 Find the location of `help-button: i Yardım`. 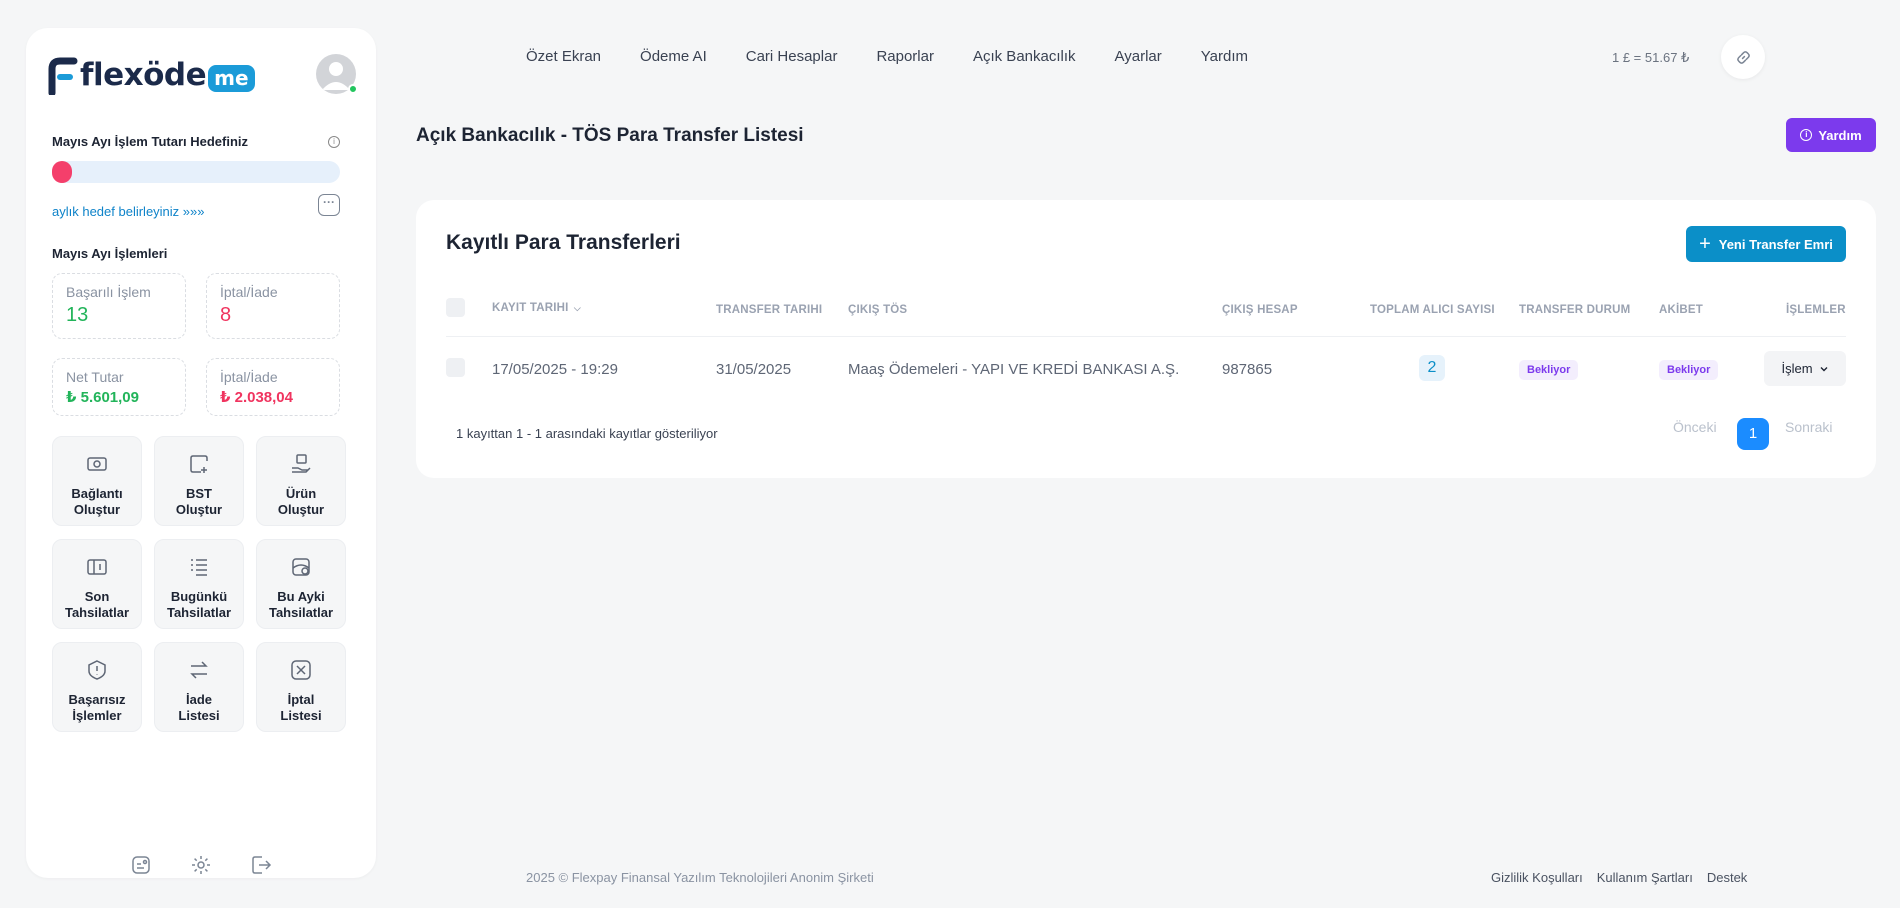

help-button: i Yardım is located at coordinates (1831, 135).